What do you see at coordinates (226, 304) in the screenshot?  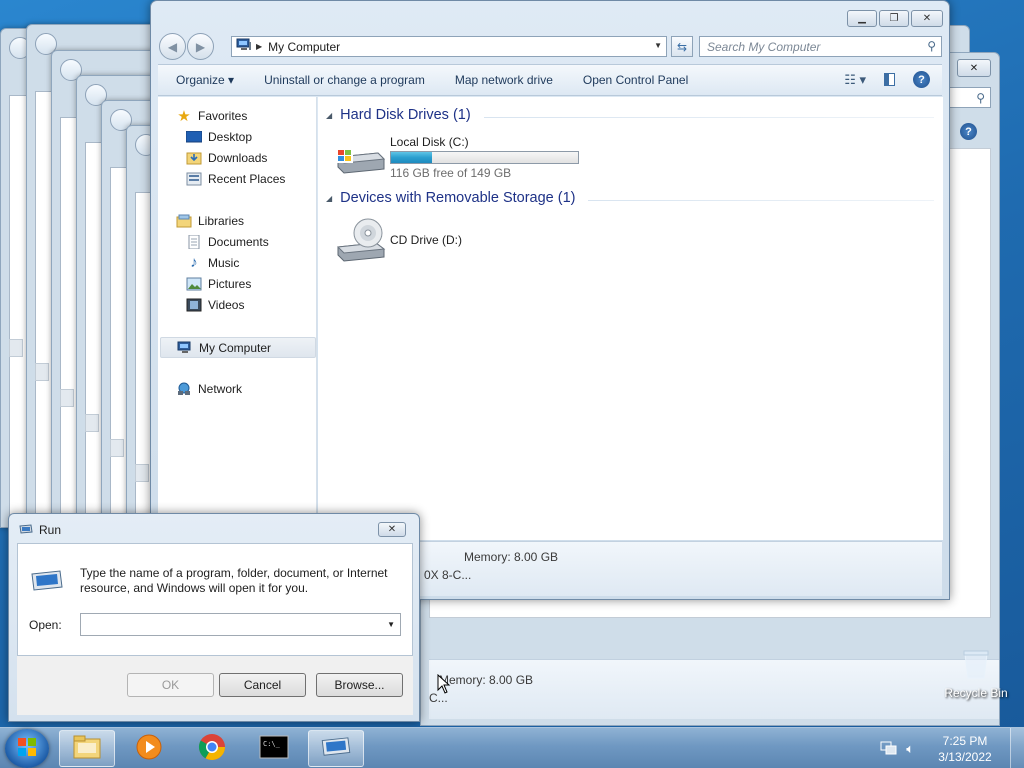 I see `nav-videos-label: Videos` at bounding box center [226, 304].